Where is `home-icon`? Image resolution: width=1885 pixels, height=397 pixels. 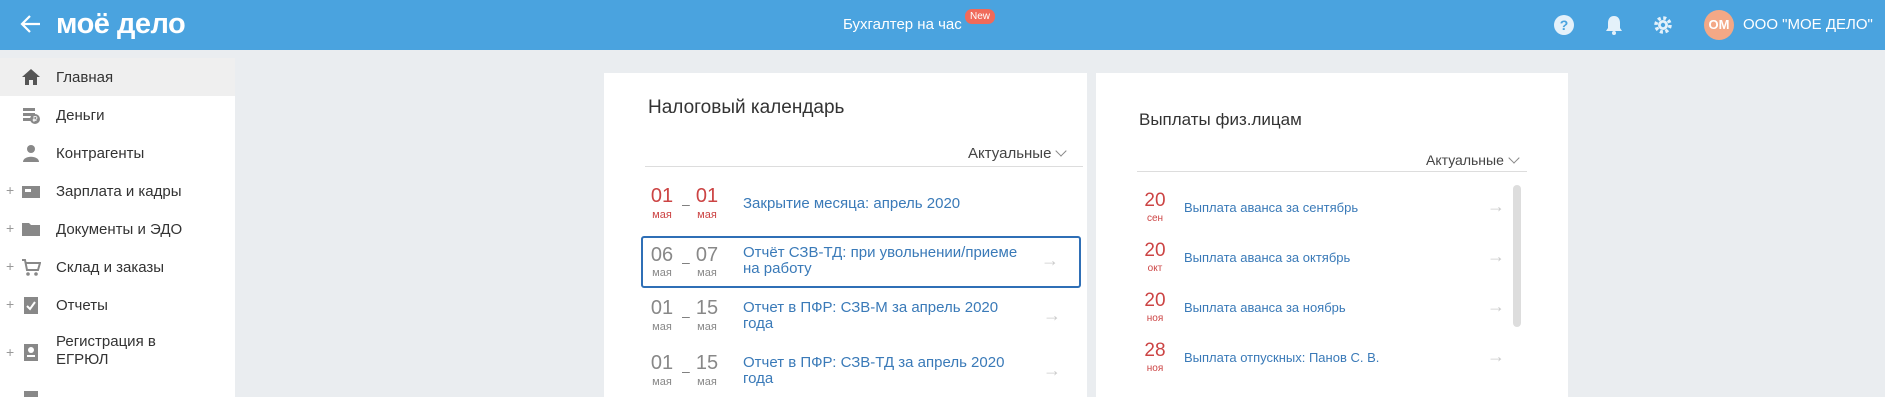 home-icon is located at coordinates (31, 77).